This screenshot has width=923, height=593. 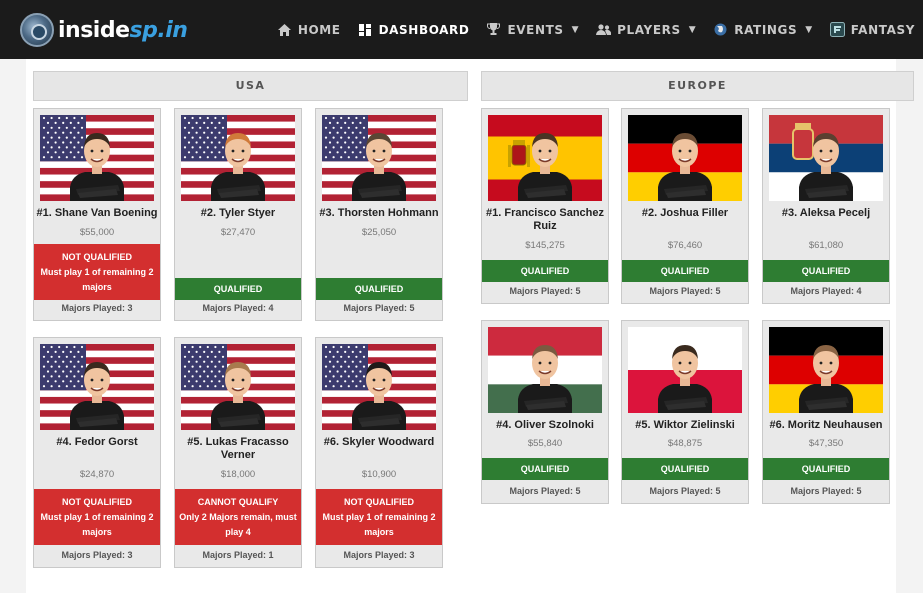 I want to click on player-name: #6. Moritz Neuhausen, so click(x=826, y=425).